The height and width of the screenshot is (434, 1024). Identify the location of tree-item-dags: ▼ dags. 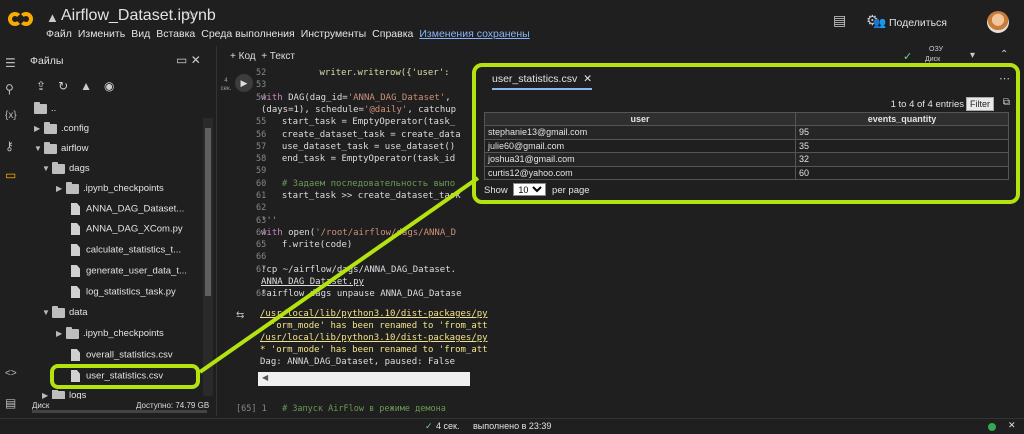
(66, 172).